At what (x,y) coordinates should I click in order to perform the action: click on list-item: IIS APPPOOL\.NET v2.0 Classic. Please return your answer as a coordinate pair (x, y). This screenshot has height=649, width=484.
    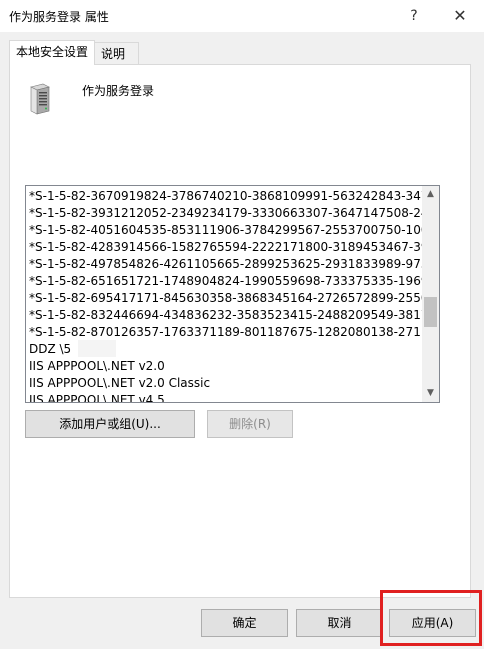
    Looking at the image, I should click on (226, 383).